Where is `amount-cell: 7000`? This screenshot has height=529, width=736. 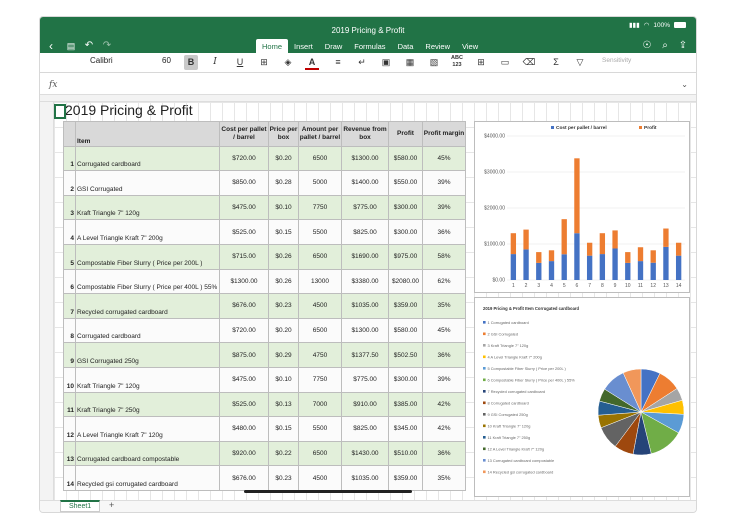
amount-cell: 7000 is located at coordinates (320, 404).